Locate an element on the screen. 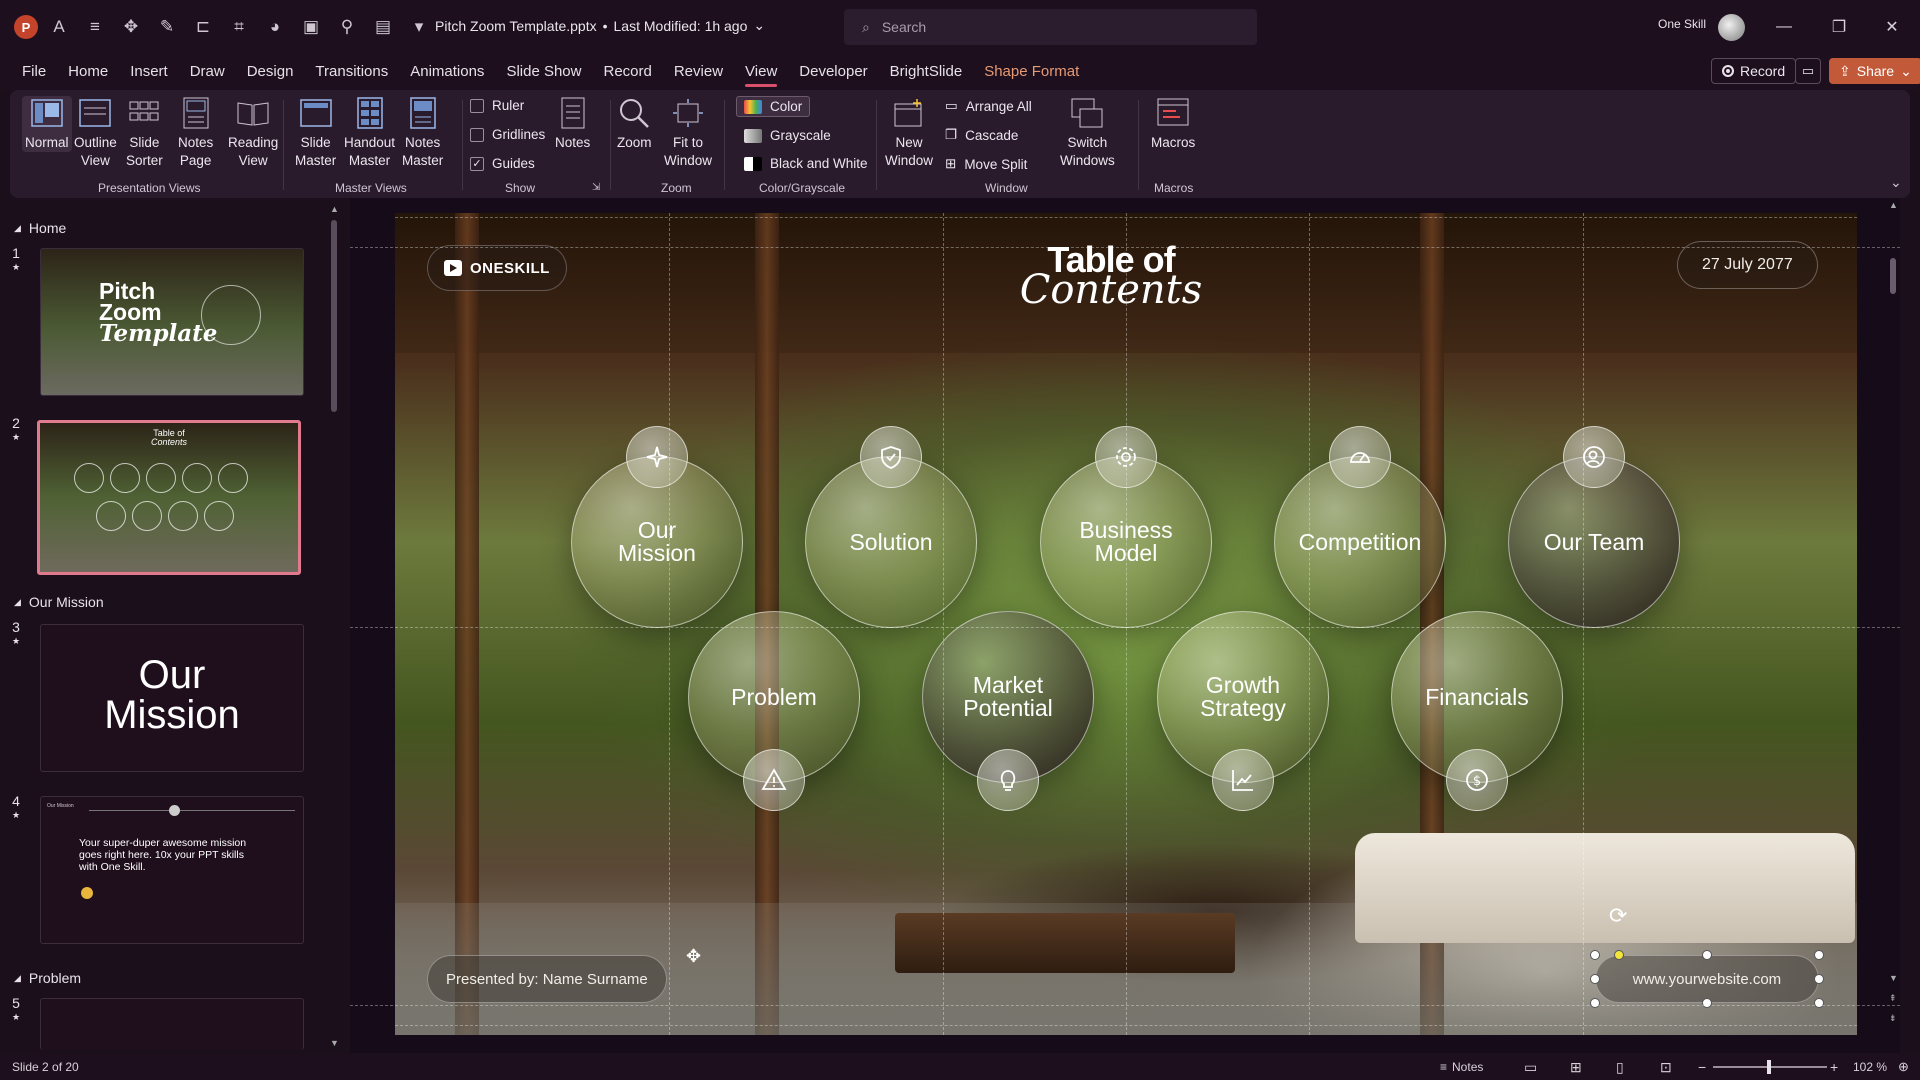 This screenshot has height=1080, width=1920. previous-slide-icon: ⇞ is located at coordinates (1893, 998).